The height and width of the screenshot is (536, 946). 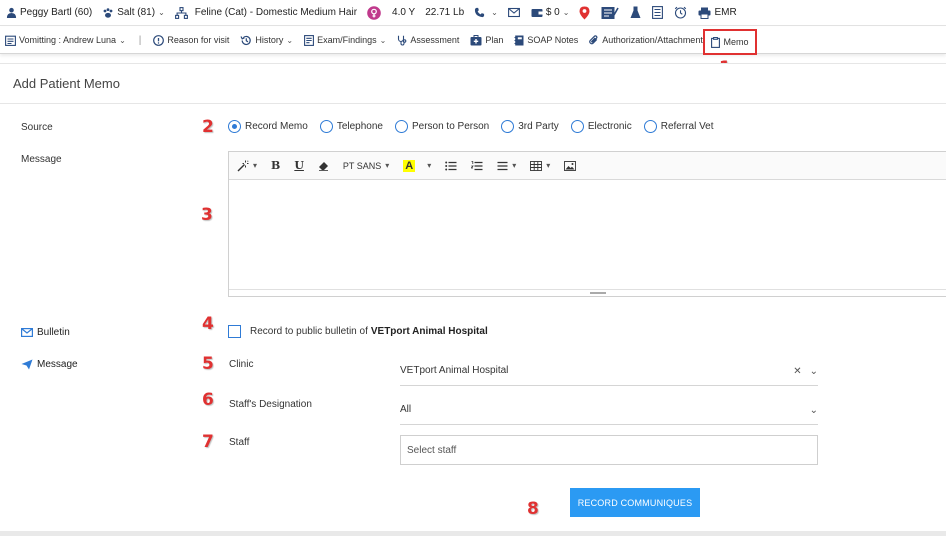 I want to click on clinic-select-controls: ✕ ⌄, so click(x=801, y=371).